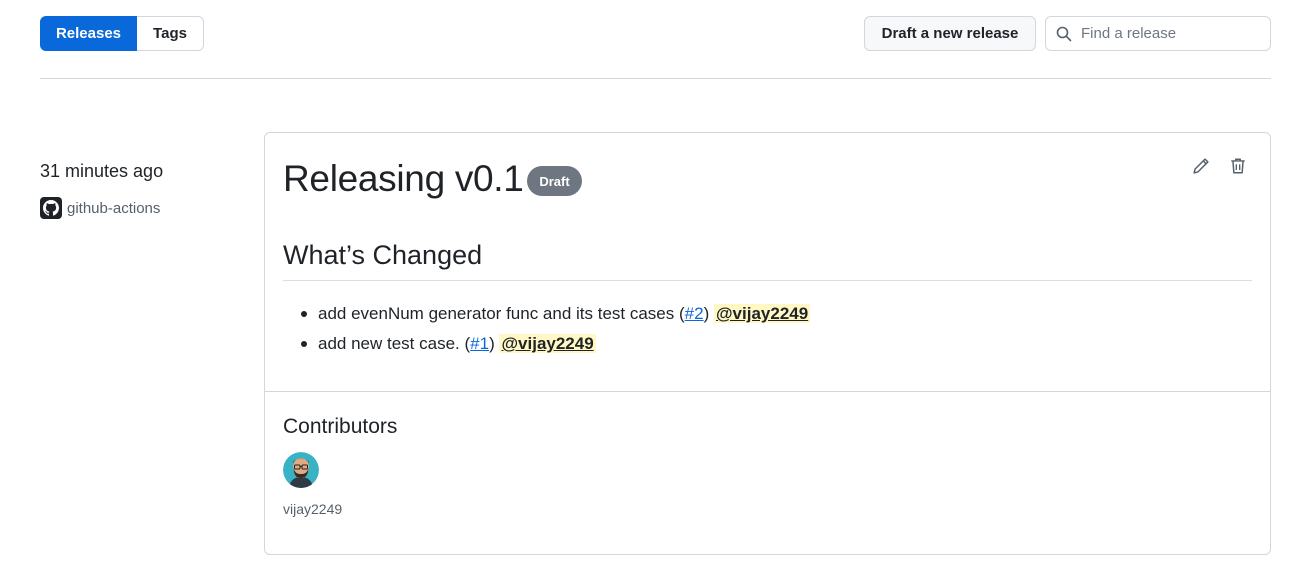 Image resolution: width=1297 pixels, height=580 pixels. Describe the element at coordinates (394, 343) in the screenshot. I see `change-text: add new test case. (` at that location.